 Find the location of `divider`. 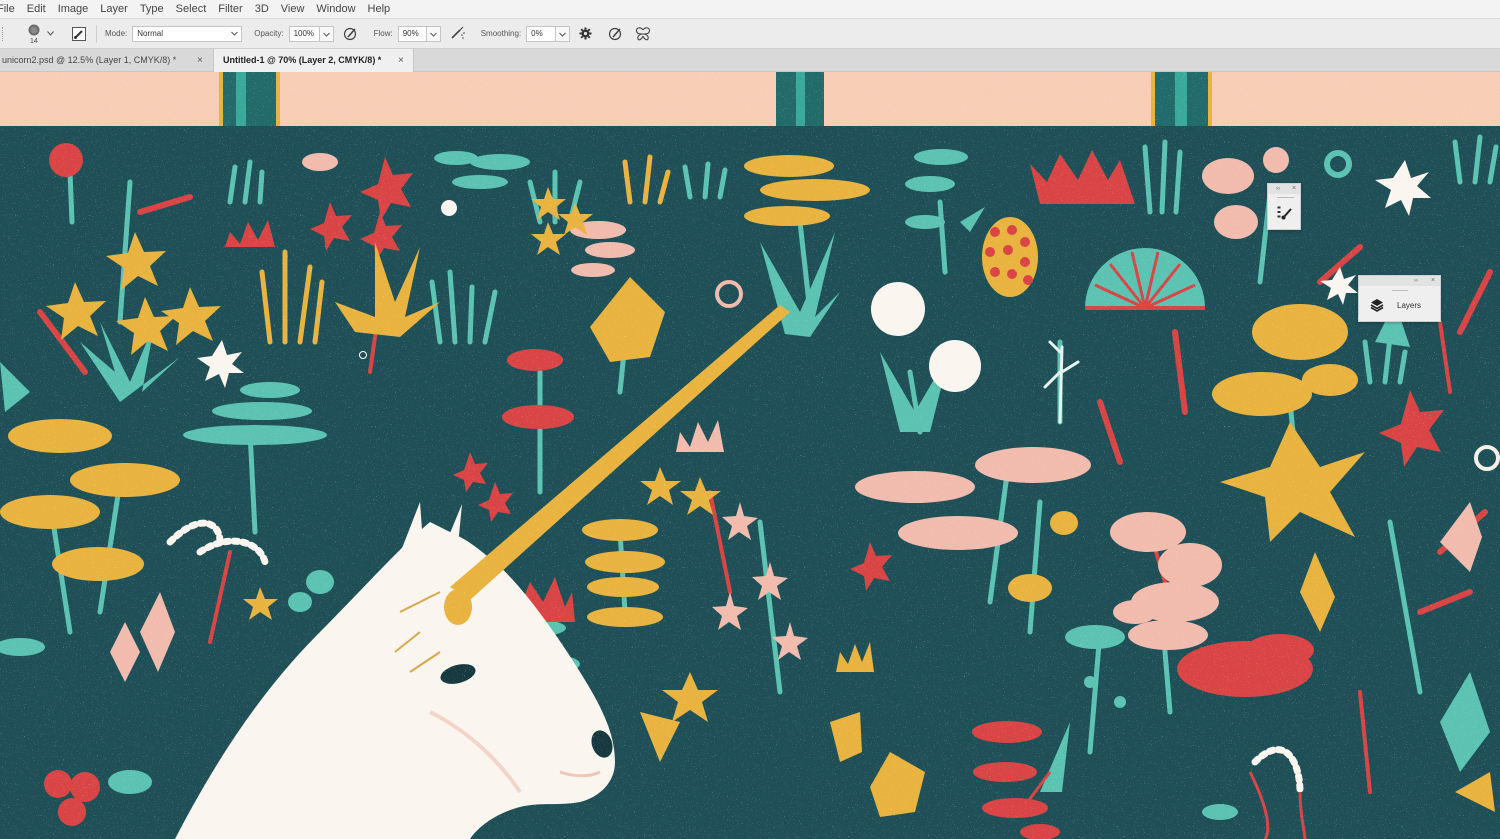

divider is located at coordinates (96, 33).